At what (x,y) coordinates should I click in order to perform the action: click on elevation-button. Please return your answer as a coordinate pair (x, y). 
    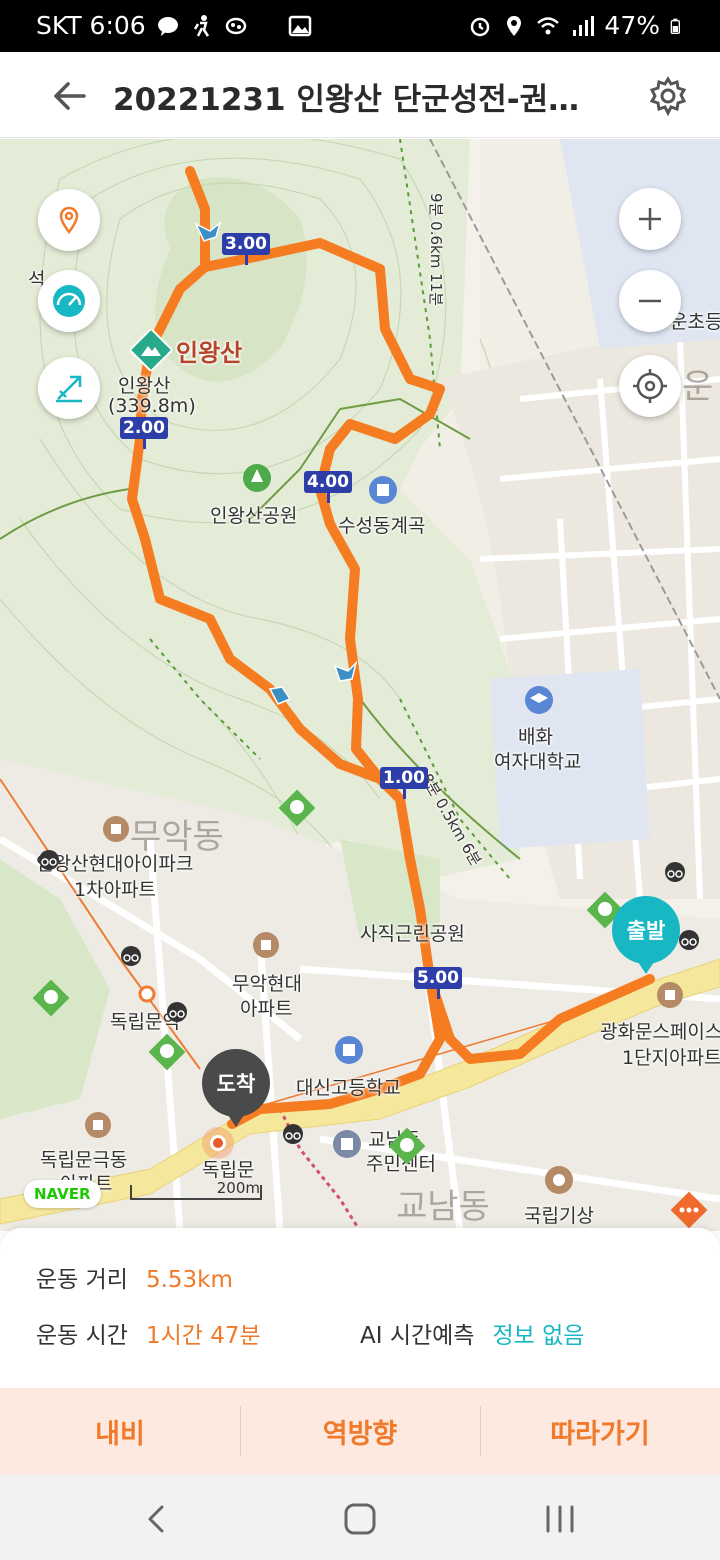
    Looking at the image, I should click on (69, 388).